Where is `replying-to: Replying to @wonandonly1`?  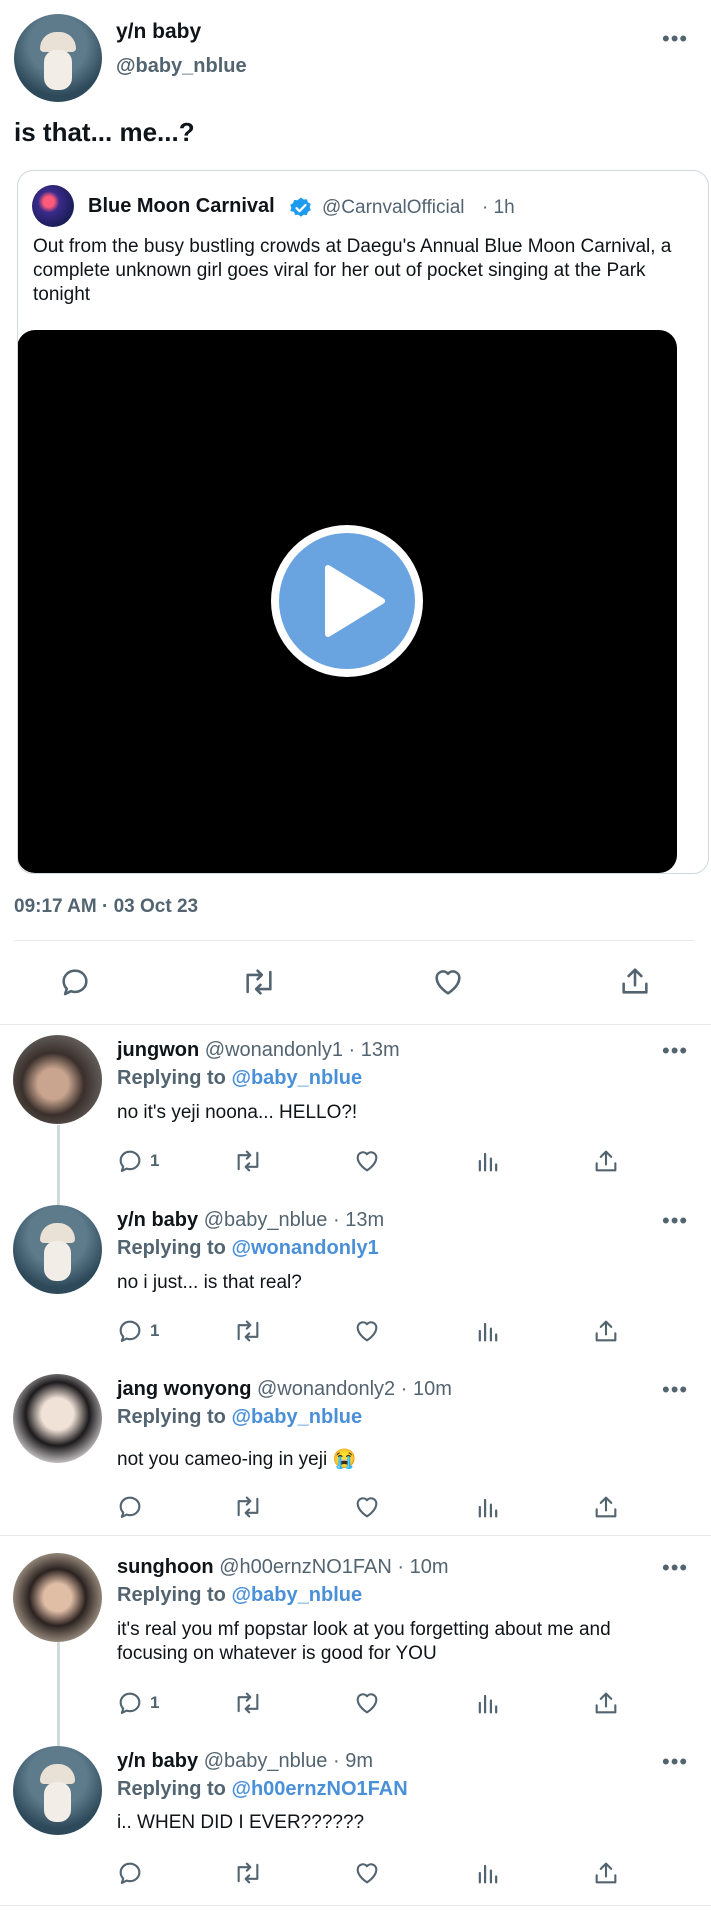 replying-to: Replying to @wonandonly1 is located at coordinates (248, 1248).